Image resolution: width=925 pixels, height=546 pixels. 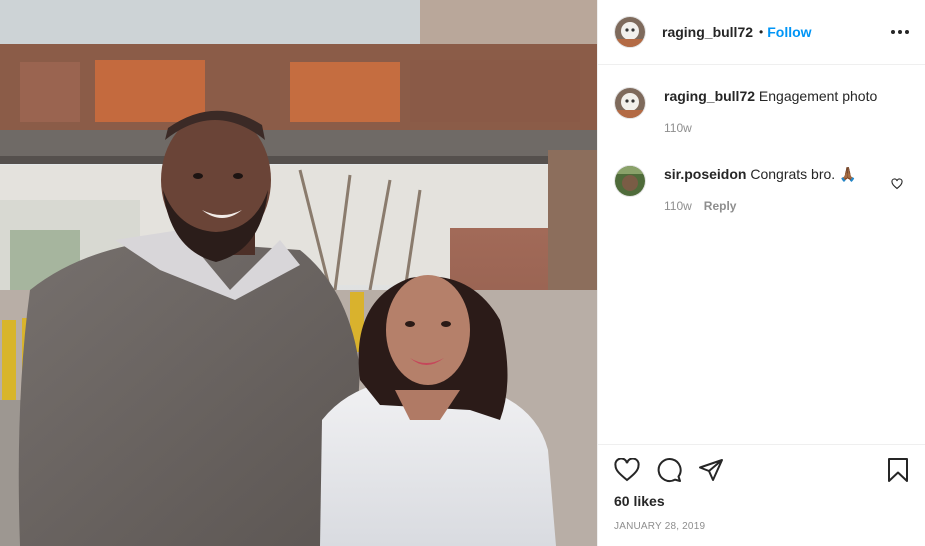 I want to click on post-header: raging_bull72 • Follow, so click(x=761, y=32).